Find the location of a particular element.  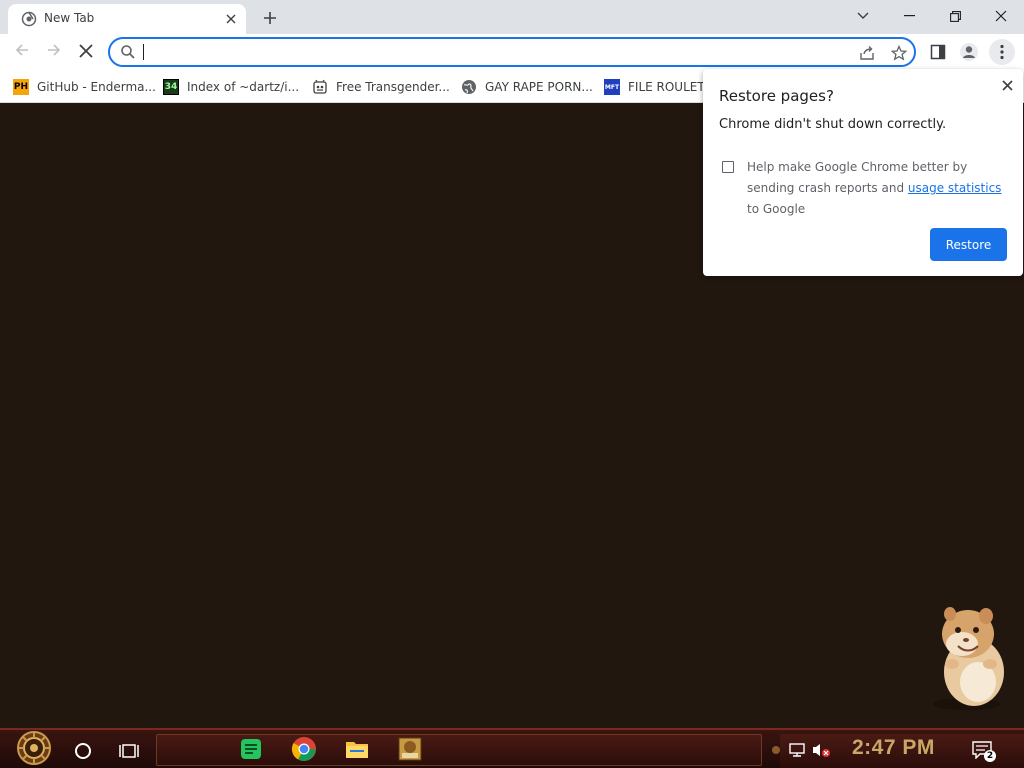

arrow-right-icon is located at coordinates (54, 52).